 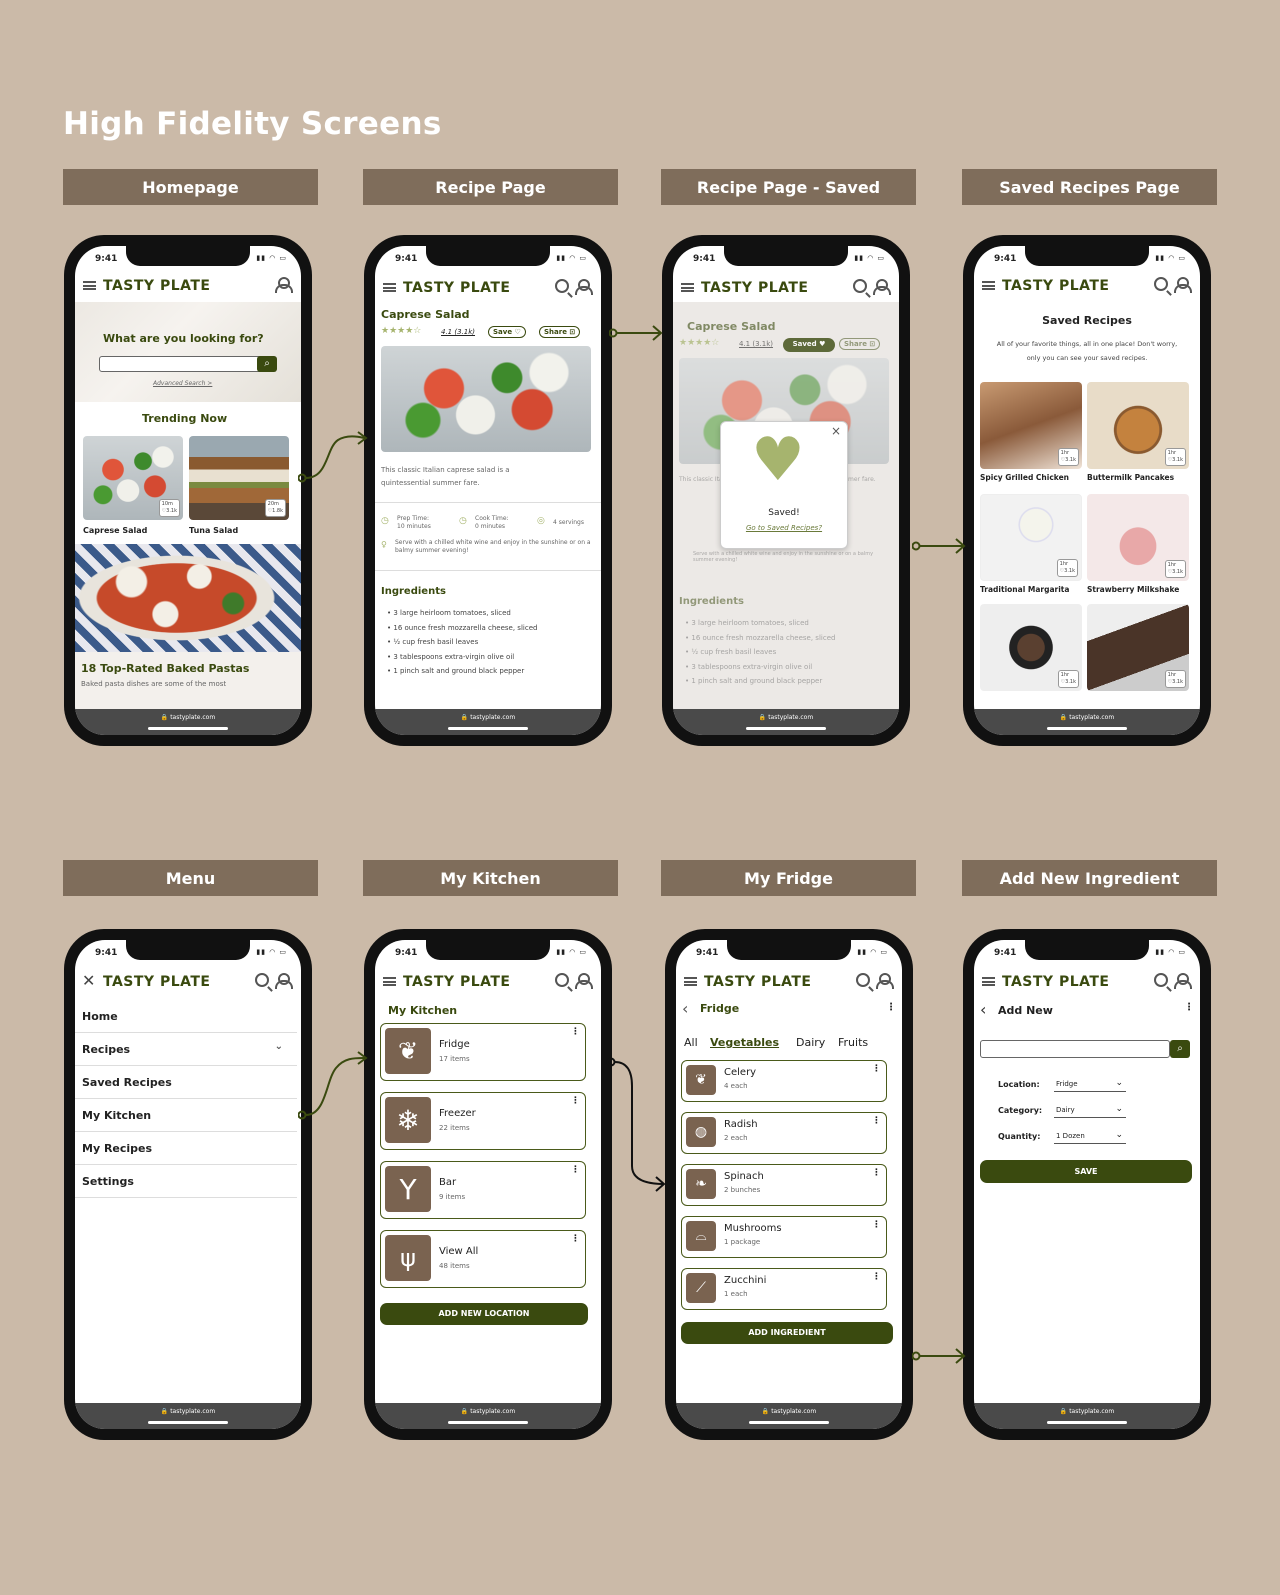 I want to click on tab-dairy: Dairy, so click(x=810, y=1042).